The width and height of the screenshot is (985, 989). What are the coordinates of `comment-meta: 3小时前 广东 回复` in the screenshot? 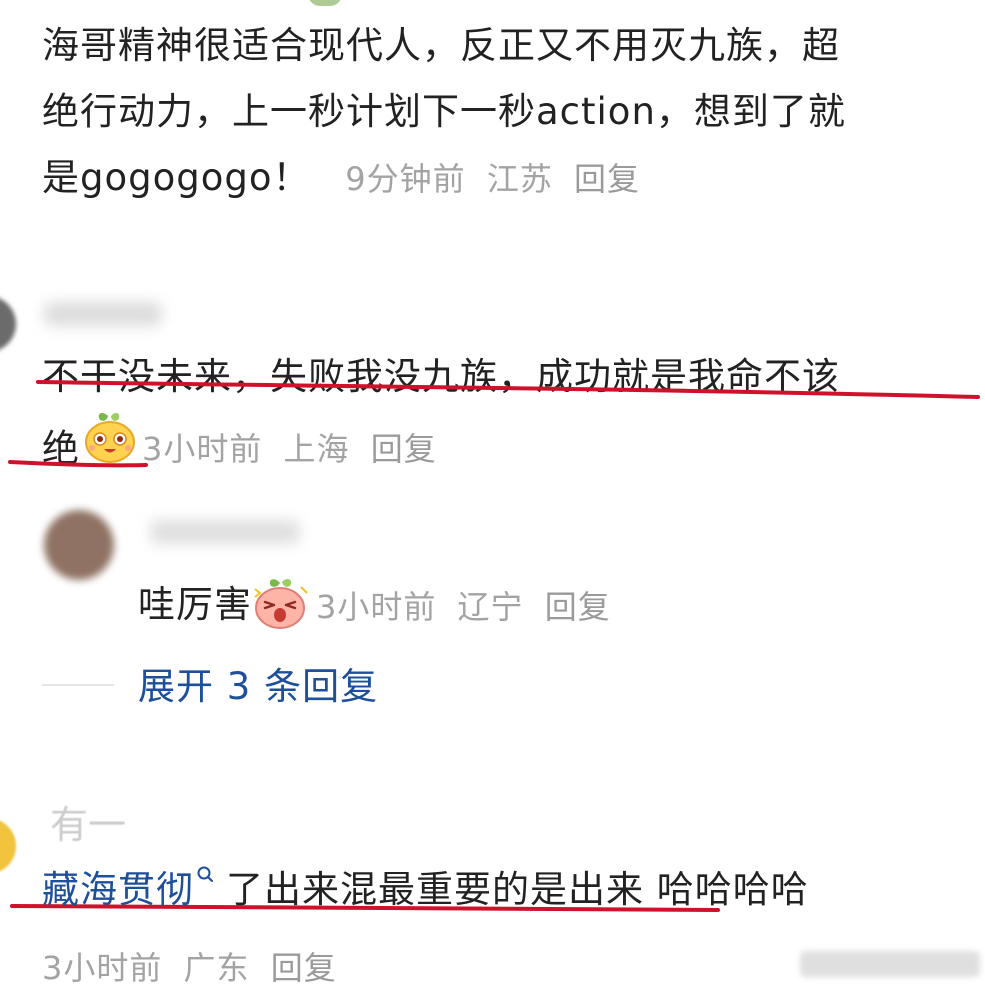 It's located at (189, 966).